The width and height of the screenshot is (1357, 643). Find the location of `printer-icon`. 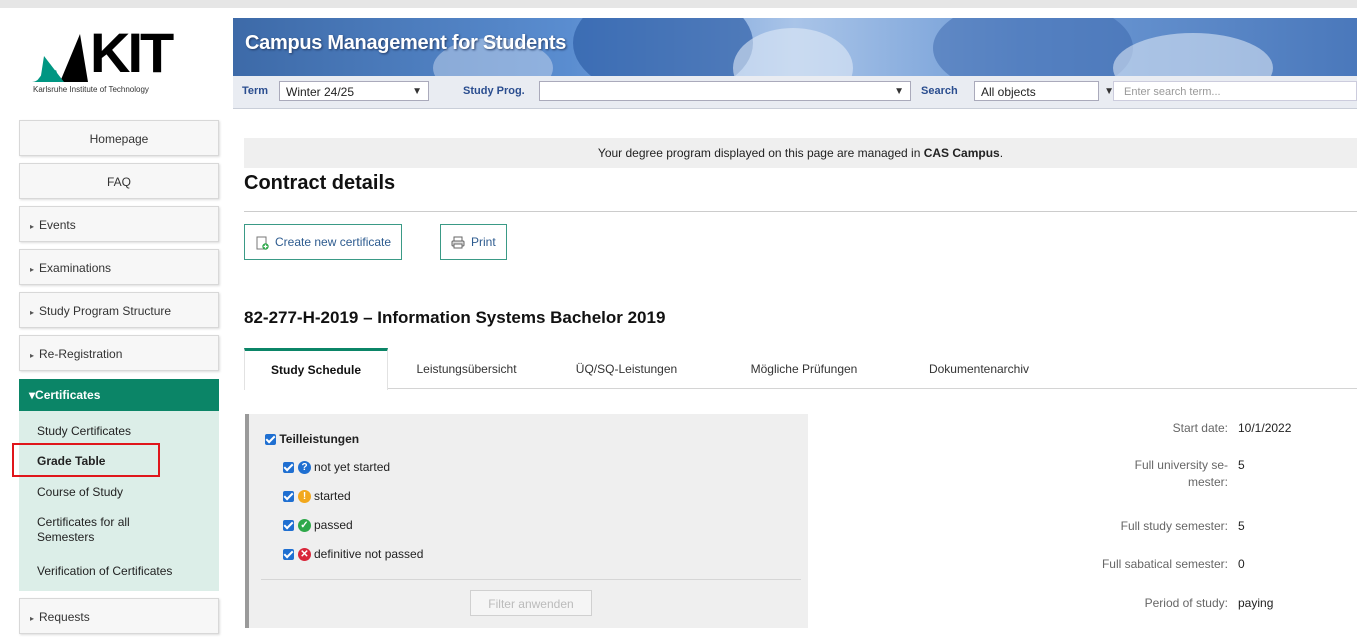

printer-icon is located at coordinates (458, 242).